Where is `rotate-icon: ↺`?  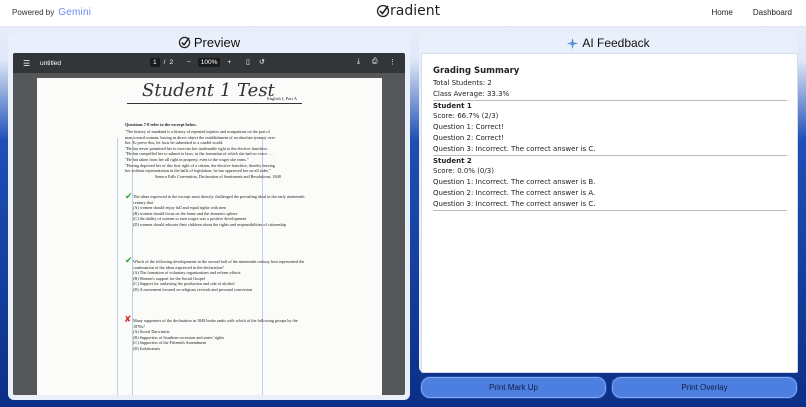 rotate-icon: ↺ is located at coordinates (262, 62).